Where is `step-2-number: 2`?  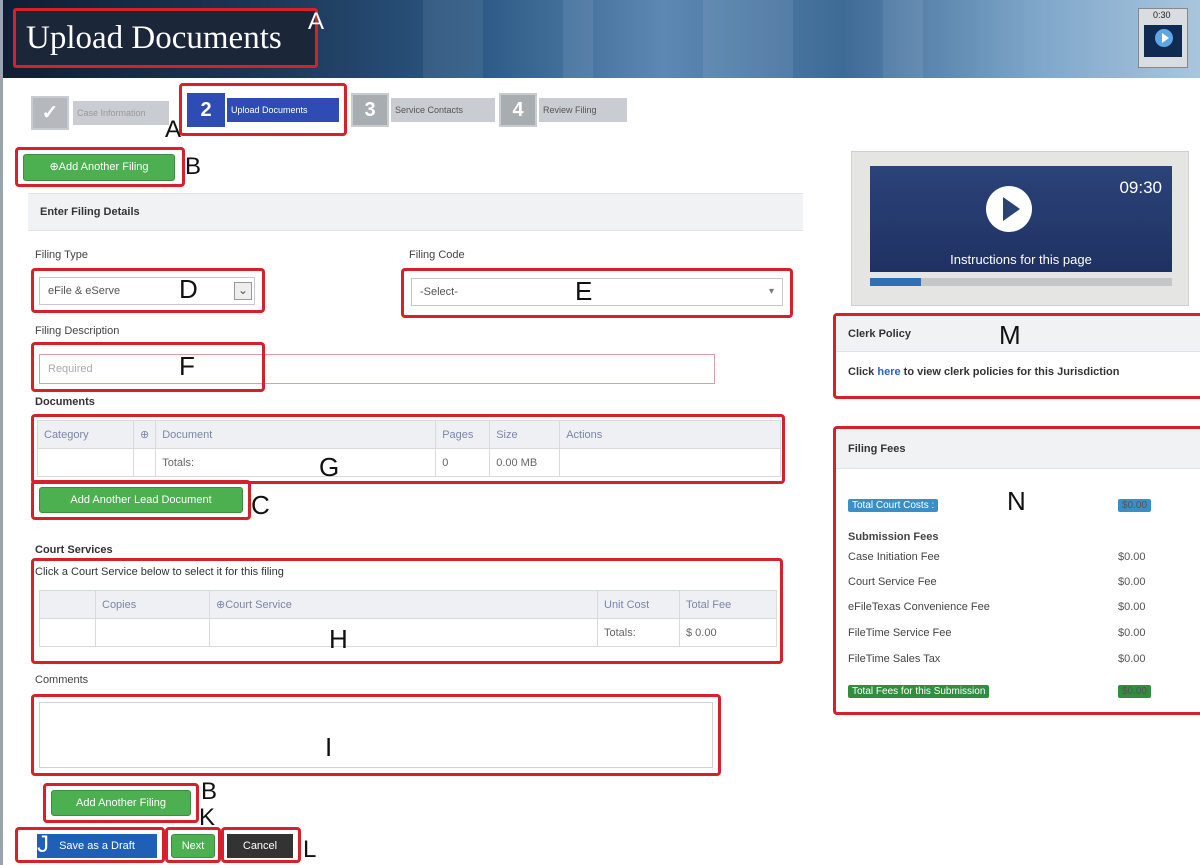
step-2-number: 2 is located at coordinates (206, 110).